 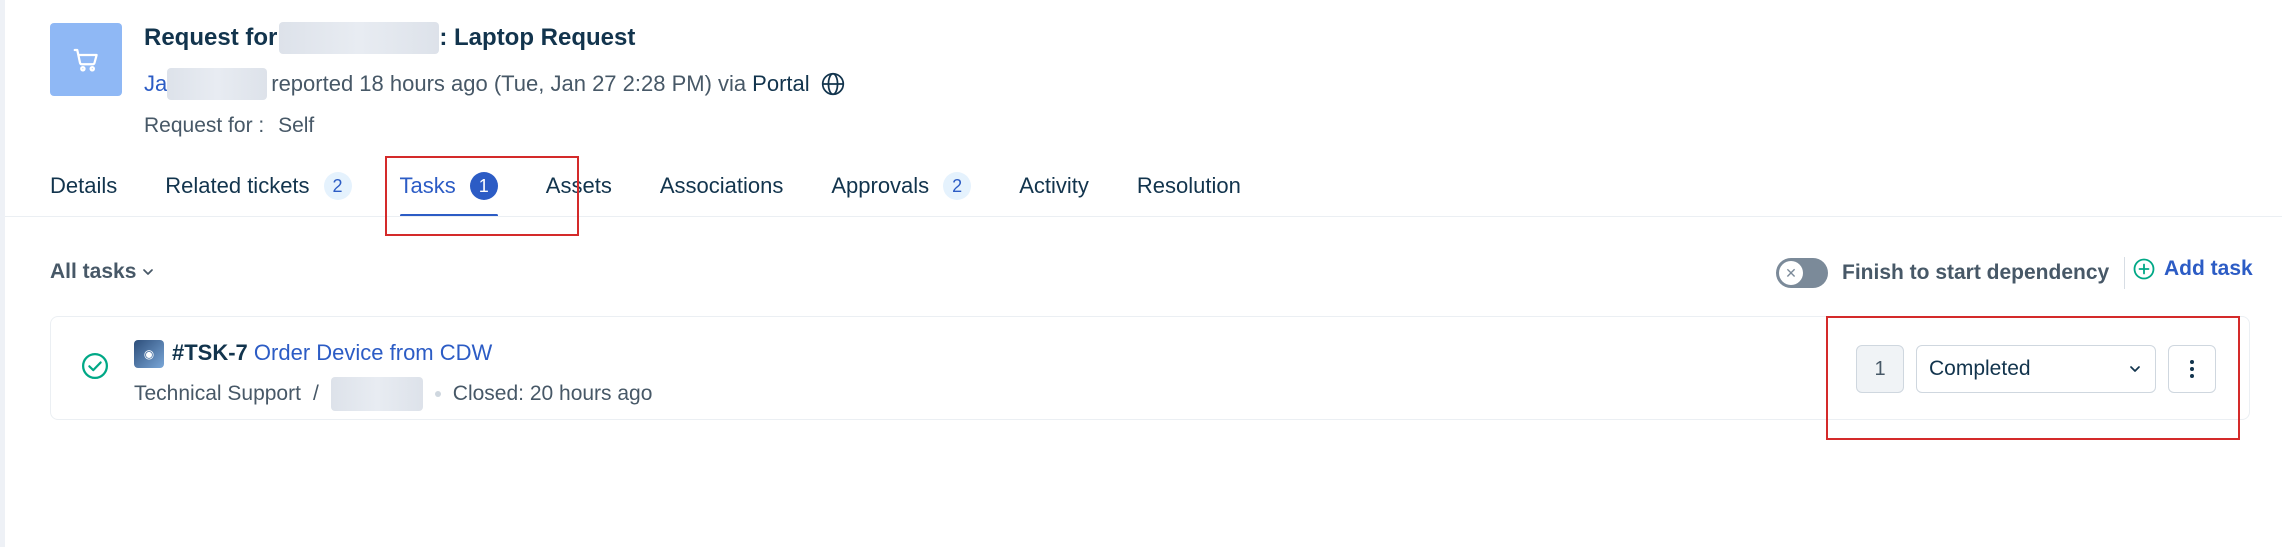 I want to click on task-meta: Technical Support / Closed: 20 hours ago, so click(x=393, y=394).